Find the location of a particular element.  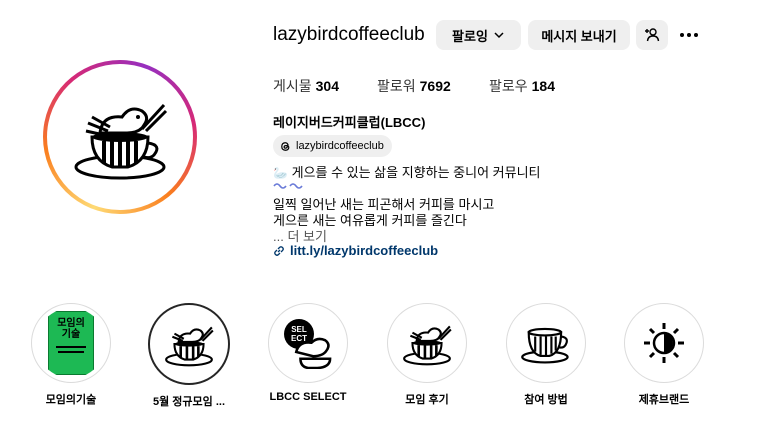

profile-full-name: 레이지버드커피클럽(LBCC) is located at coordinates (349, 122).